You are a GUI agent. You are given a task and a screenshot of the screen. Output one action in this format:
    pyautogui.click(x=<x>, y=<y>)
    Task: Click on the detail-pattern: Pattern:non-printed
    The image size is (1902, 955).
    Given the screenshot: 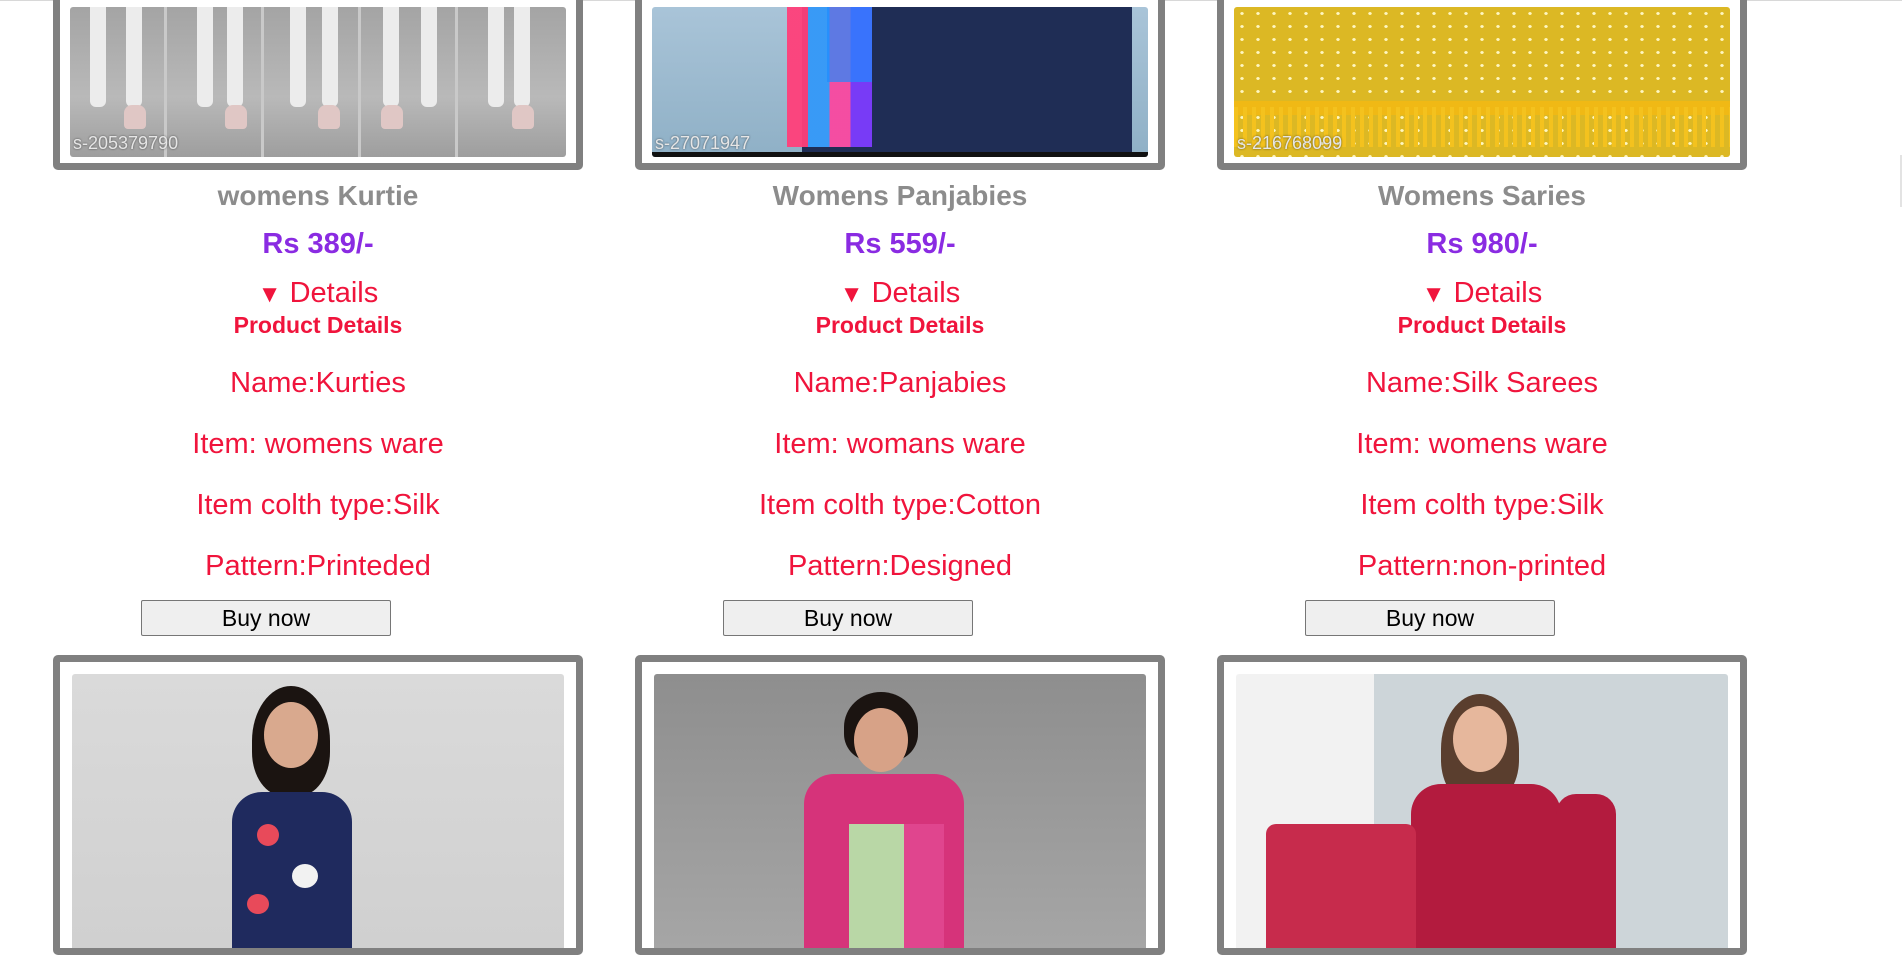 What is the action you would take?
    pyautogui.click(x=1482, y=566)
    